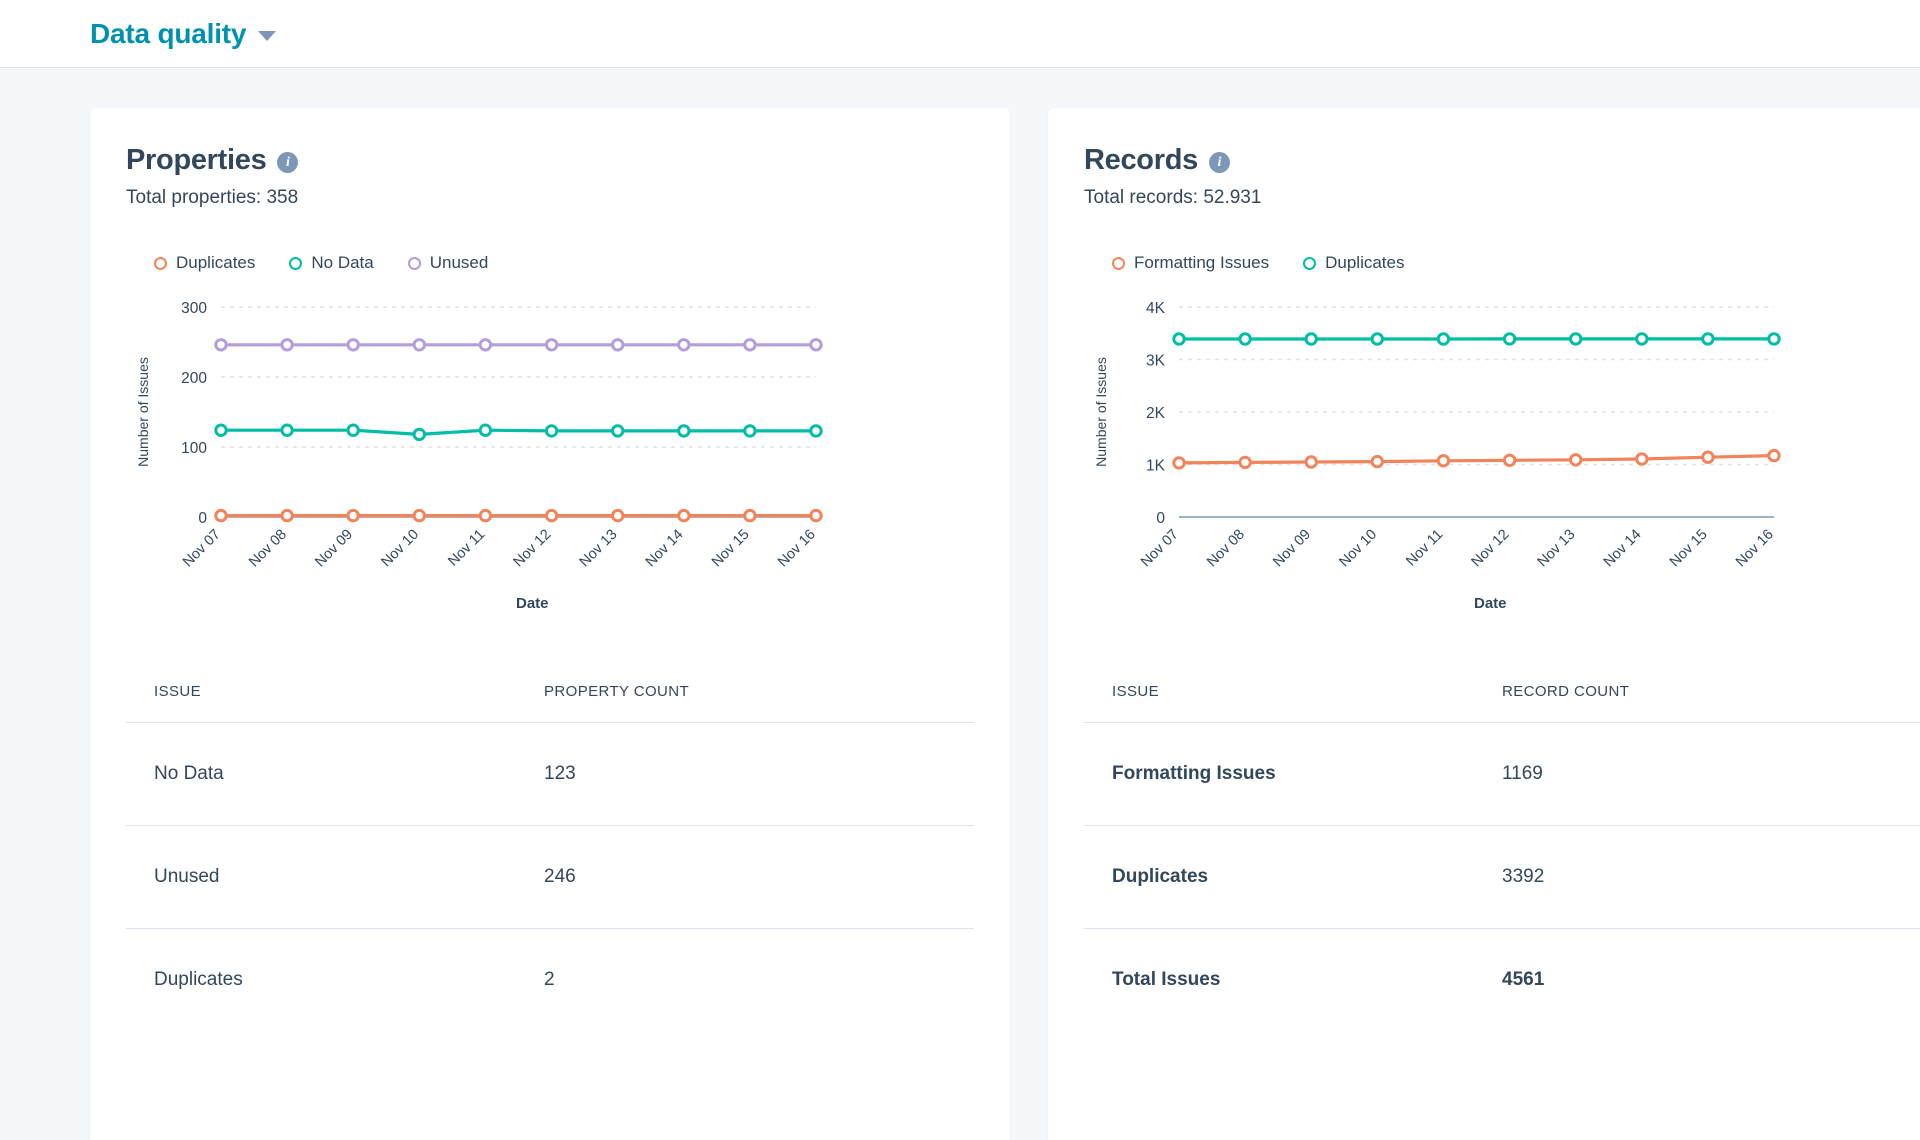 This screenshot has width=1920, height=1140. What do you see at coordinates (1711, 877) in the screenshot?
I see `count-cell: 3392` at bounding box center [1711, 877].